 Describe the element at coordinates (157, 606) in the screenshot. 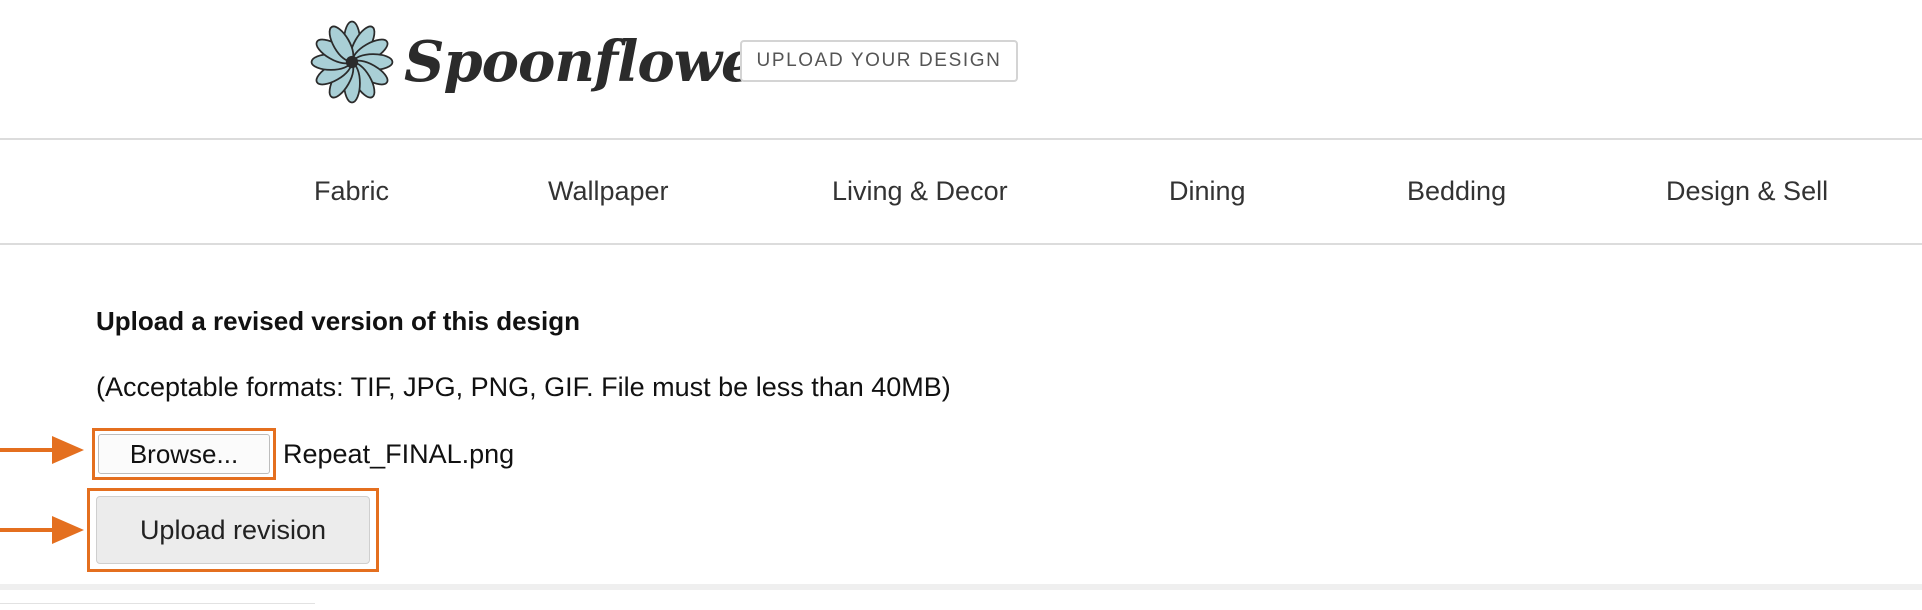

I see `footer-tab-edge` at that location.